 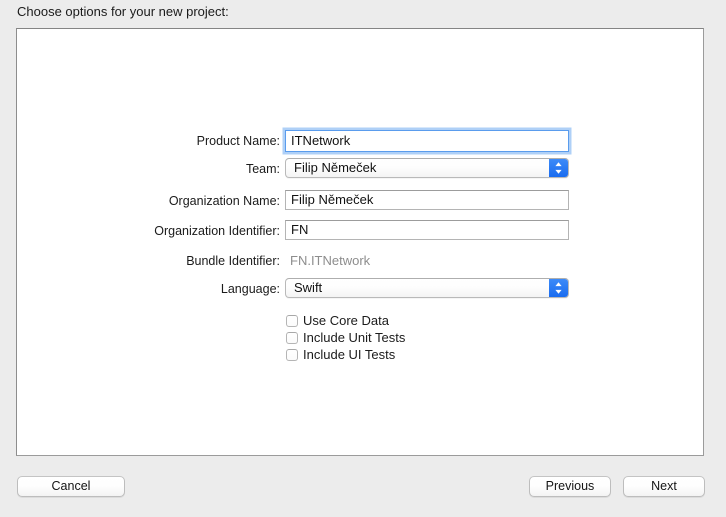 I want to click on checkbox-label-use-core-data: Use Core Data, so click(x=346, y=320).